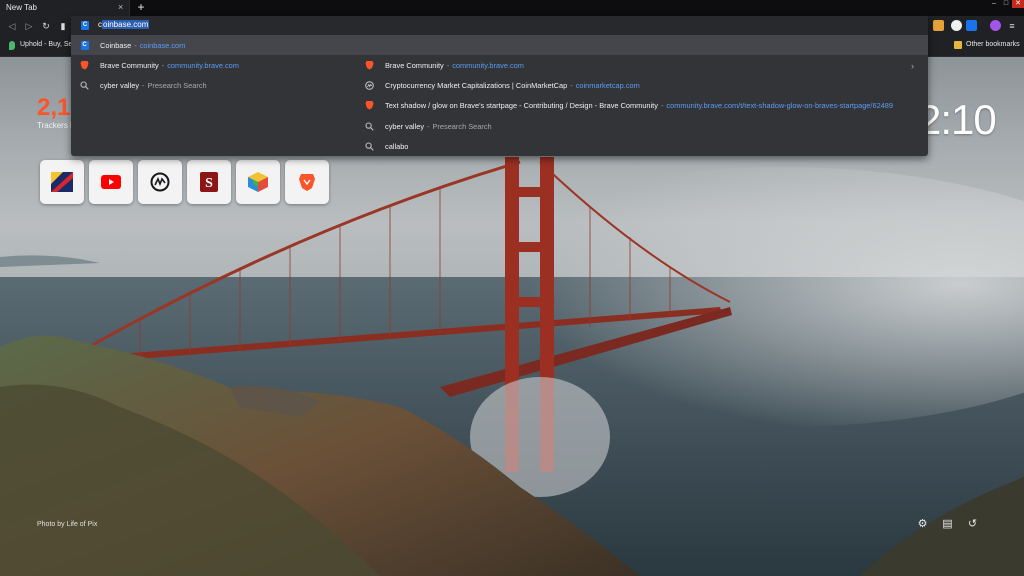  Describe the element at coordinates (120, 7) in the screenshot. I see `tab-close-icon: ×` at that location.